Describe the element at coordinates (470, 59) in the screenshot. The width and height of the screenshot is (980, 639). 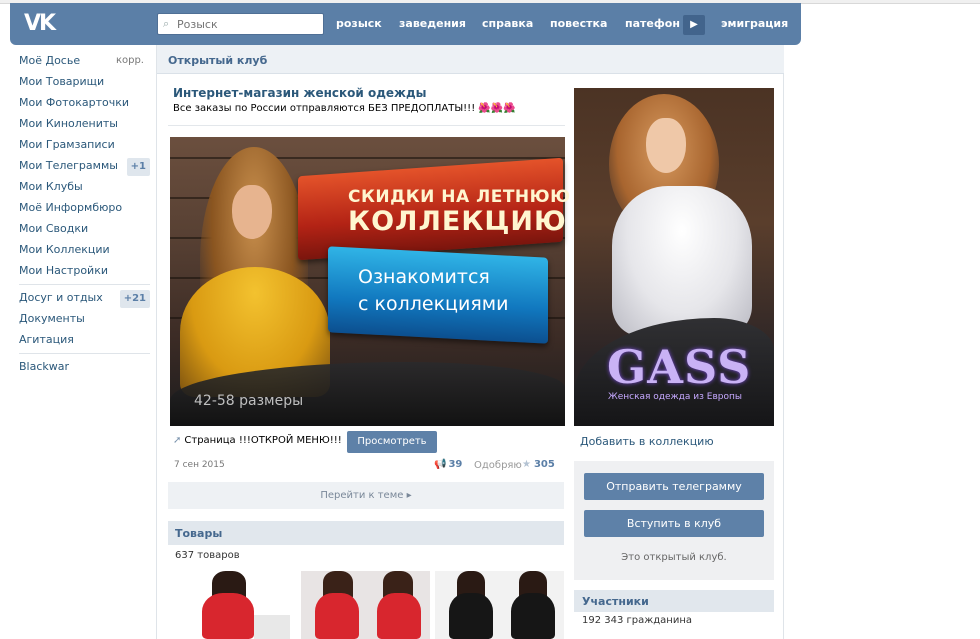
I see `page-header: Открытый клуб` at that location.